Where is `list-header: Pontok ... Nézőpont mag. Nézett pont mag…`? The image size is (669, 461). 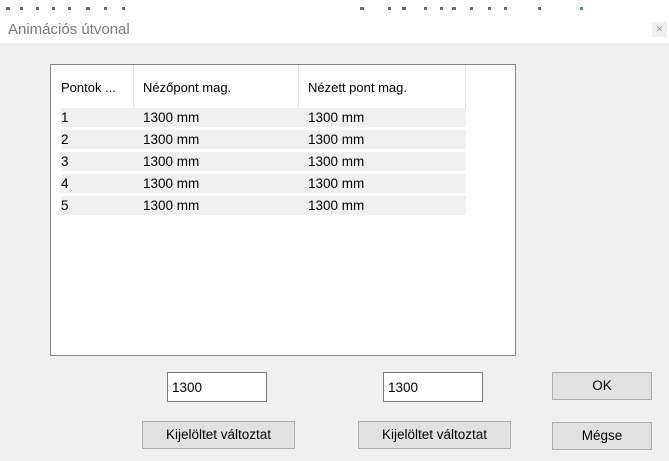 list-header: Pontok ... Nézőpont mag. Nézett pont mag… is located at coordinates (283, 86).